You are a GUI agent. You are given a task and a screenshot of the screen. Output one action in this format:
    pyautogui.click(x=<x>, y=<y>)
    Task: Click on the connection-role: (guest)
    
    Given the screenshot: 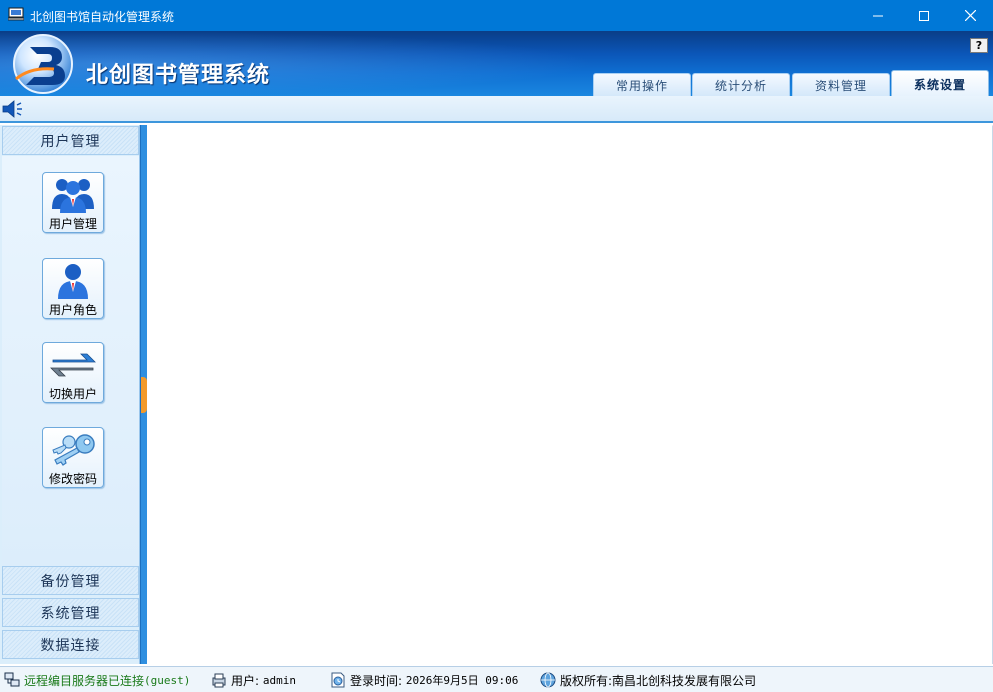 What is the action you would take?
    pyautogui.click(x=167, y=680)
    